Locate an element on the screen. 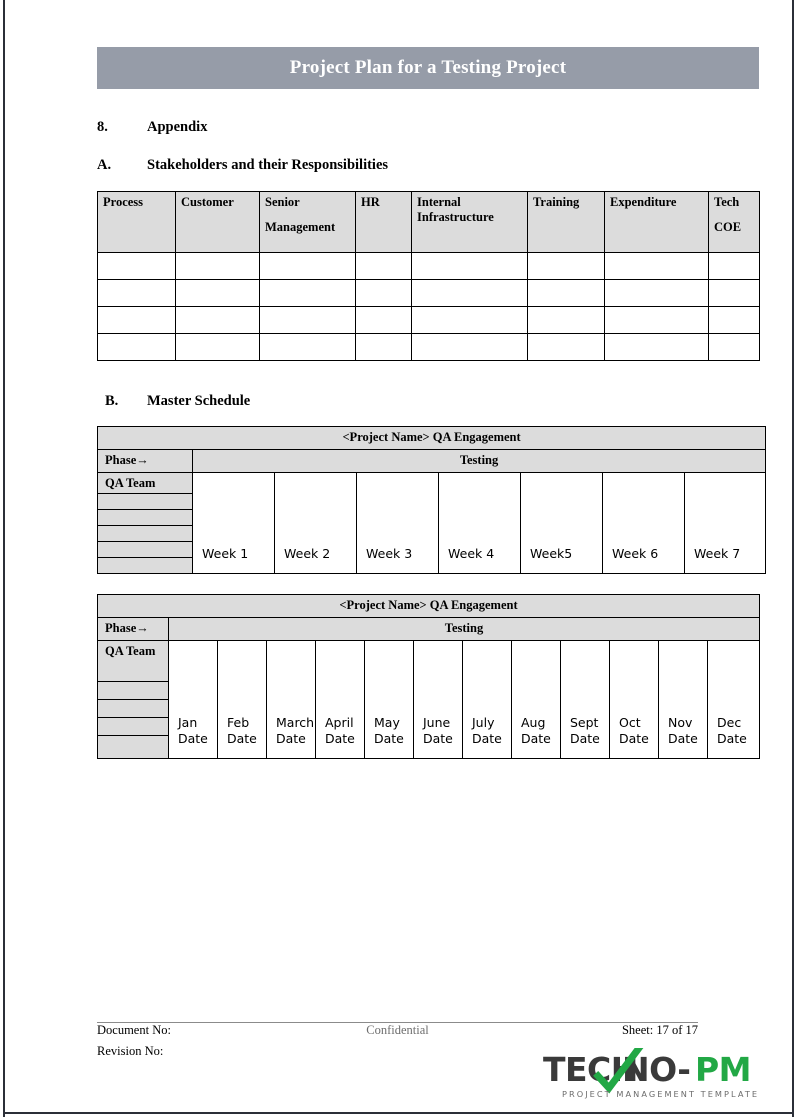 This screenshot has height=1117, width=797. period-name: March is located at coordinates (295, 722).